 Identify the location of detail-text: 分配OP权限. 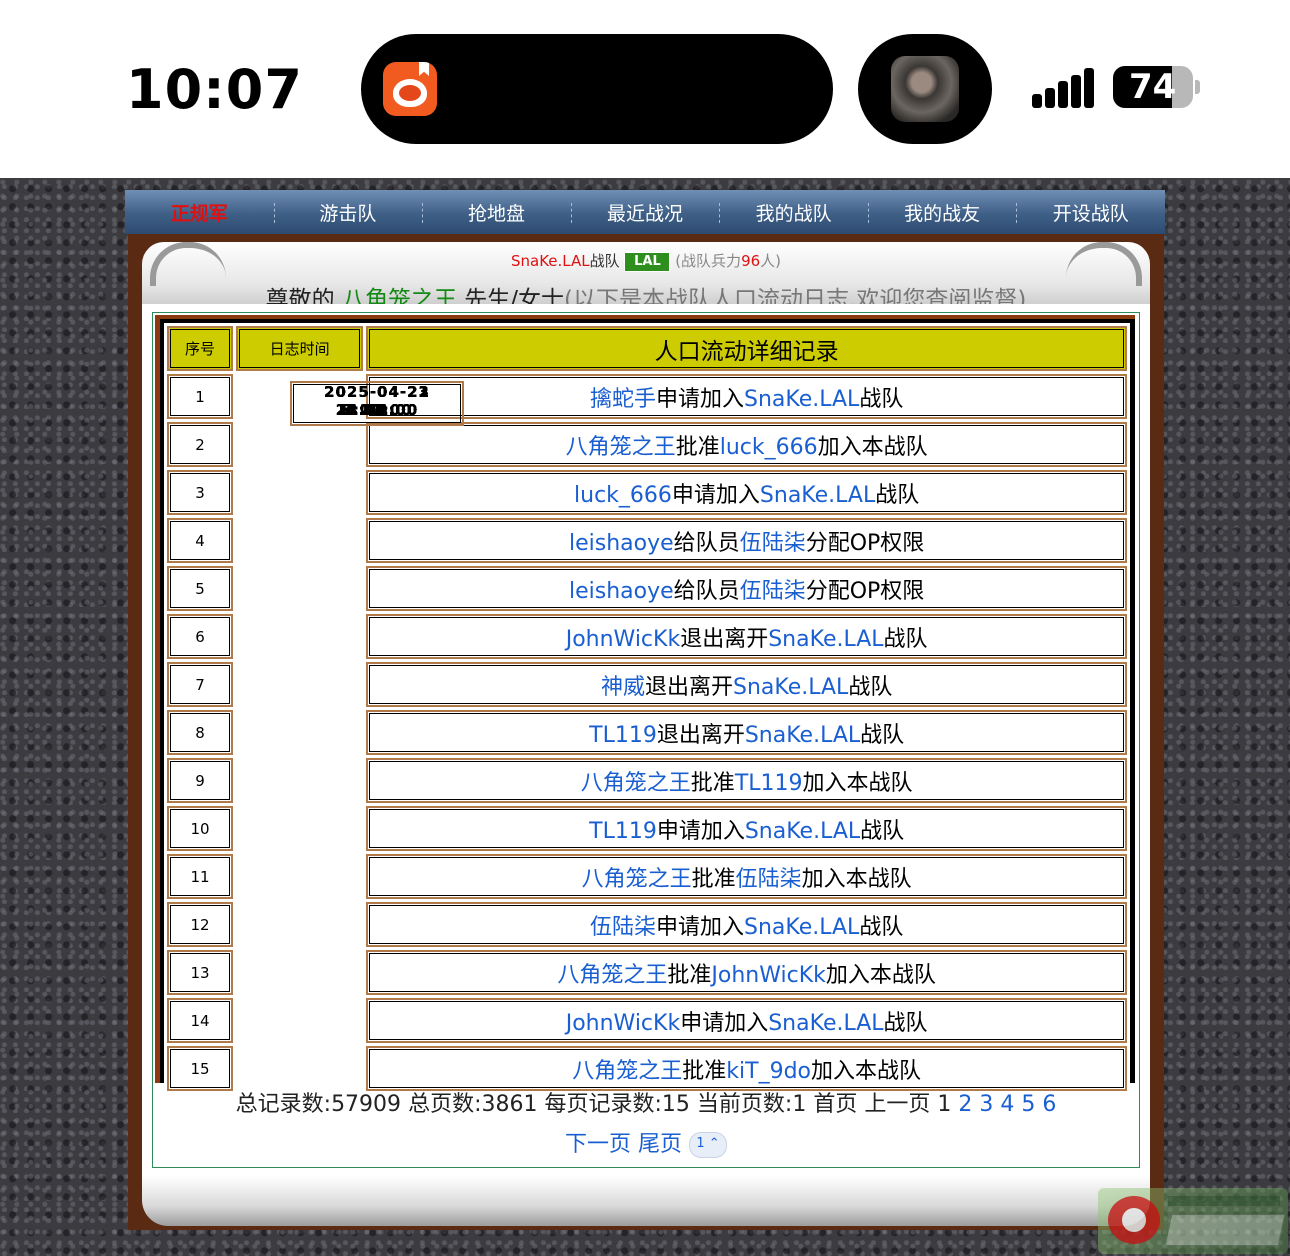
(865, 591).